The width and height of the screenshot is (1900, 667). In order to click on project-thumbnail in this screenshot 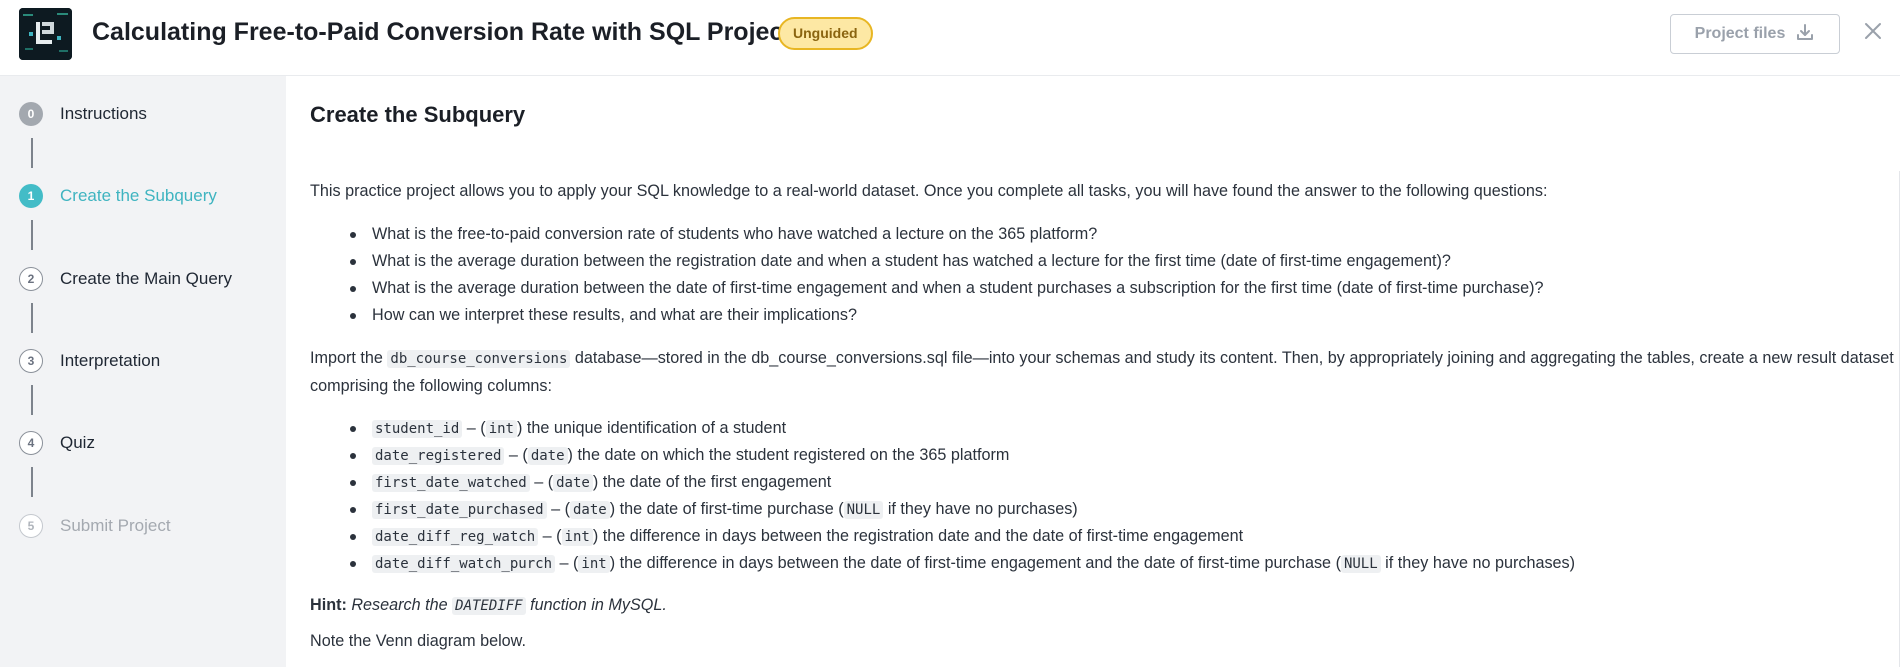, I will do `click(45, 34)`.